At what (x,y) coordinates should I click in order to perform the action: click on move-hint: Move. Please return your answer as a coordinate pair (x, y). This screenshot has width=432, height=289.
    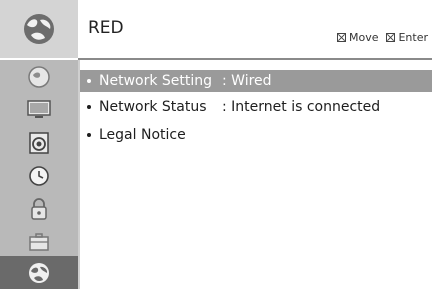
    Looking at the image, I should click on (357, 37).